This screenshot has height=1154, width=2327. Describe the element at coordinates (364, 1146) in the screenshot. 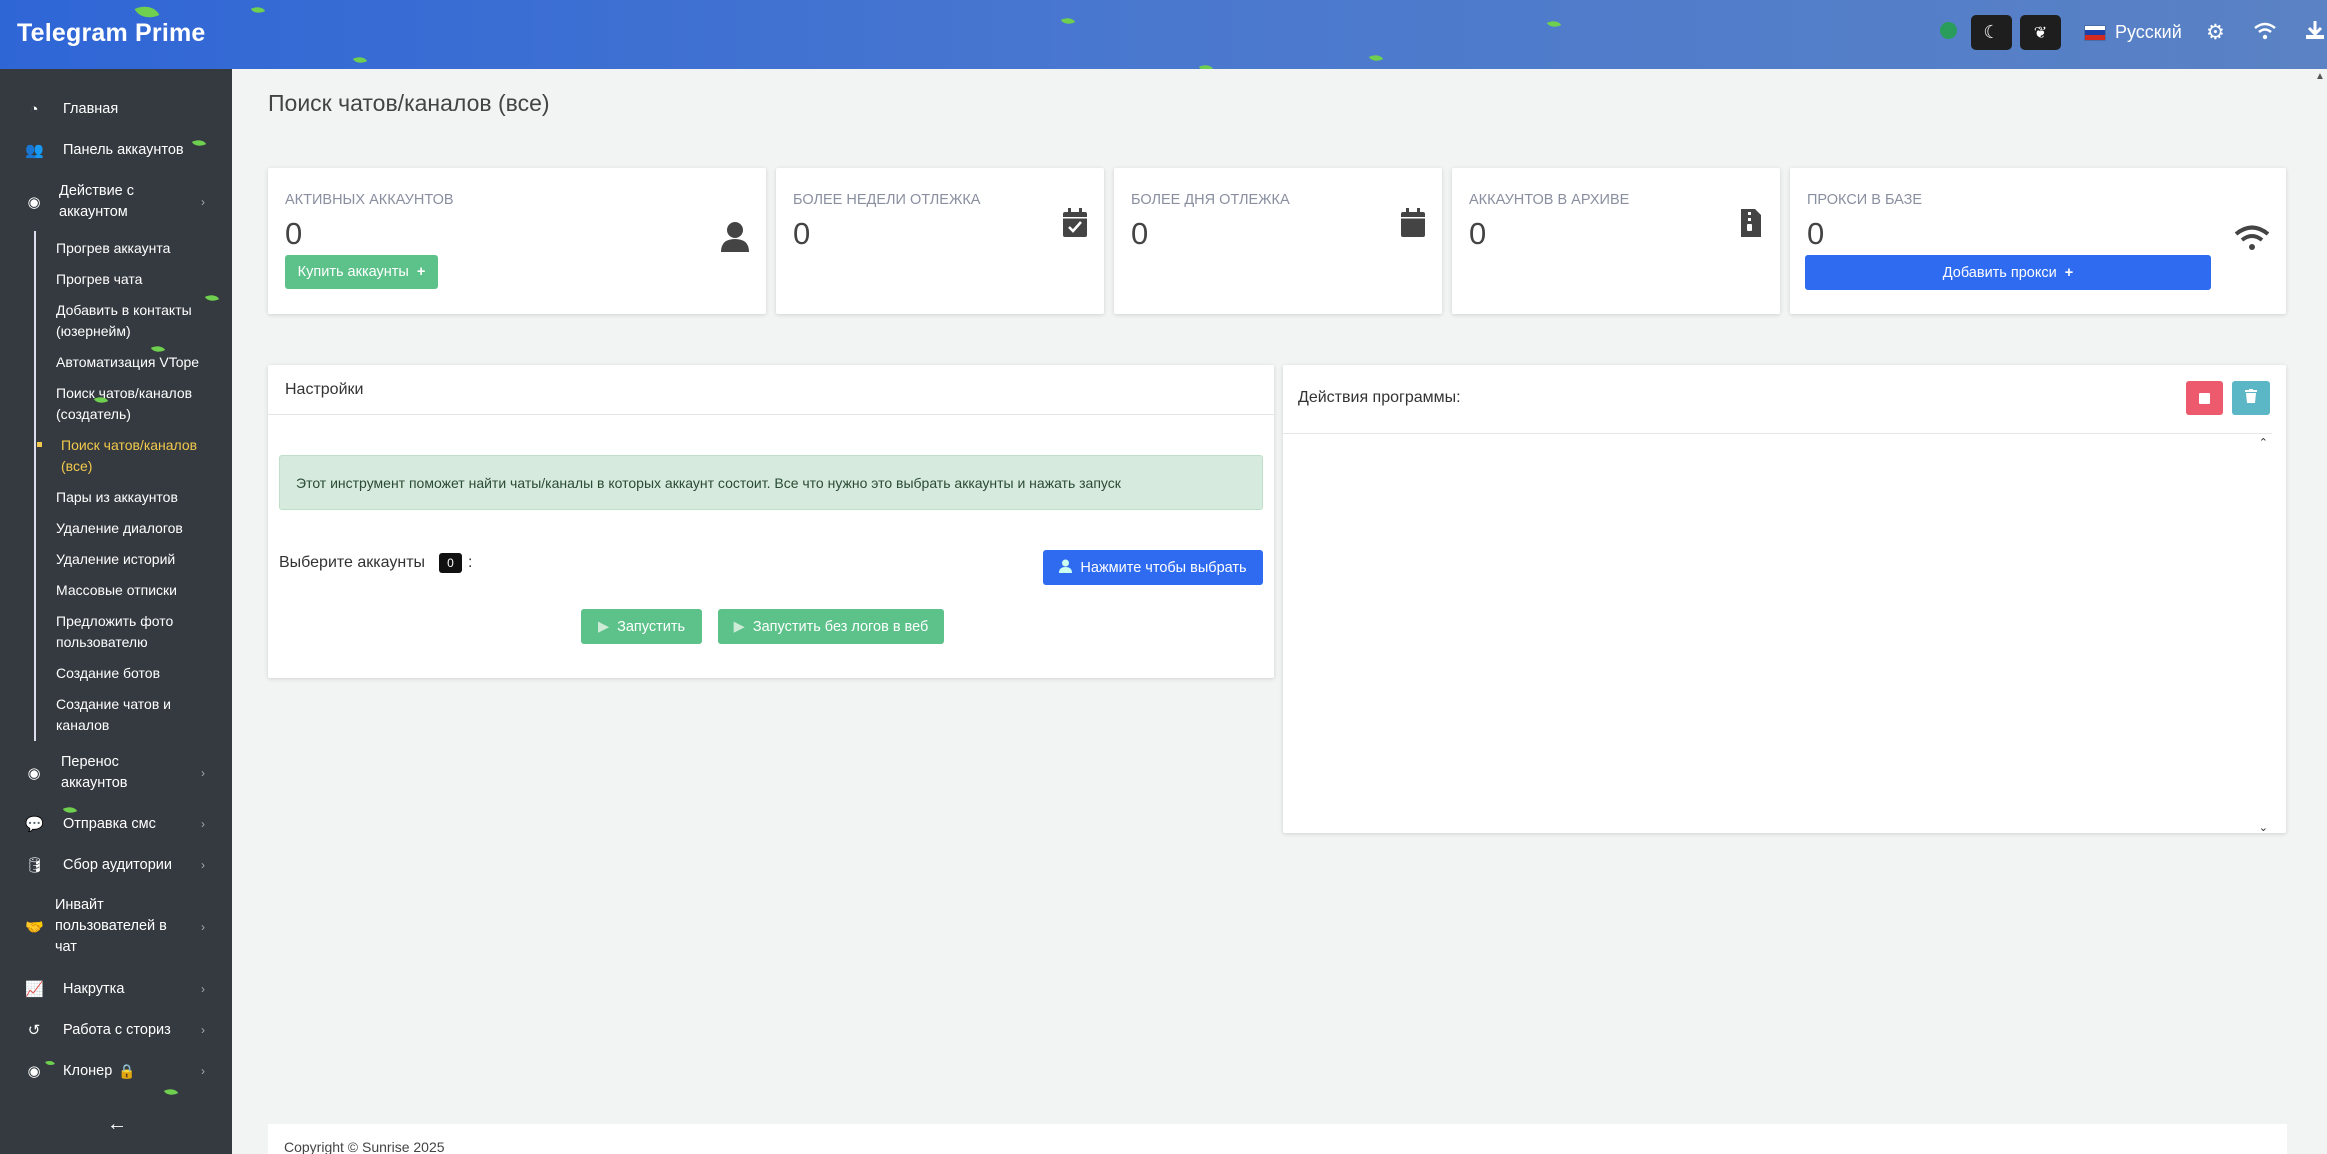

I see `copyright-text: Copyright © Sunrise 2025` at that location.